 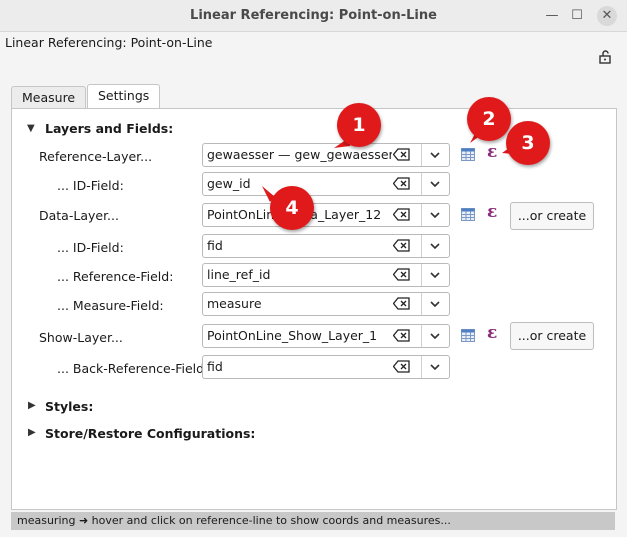 I want to click on callout-2: 2, so click(x=489, y=119).